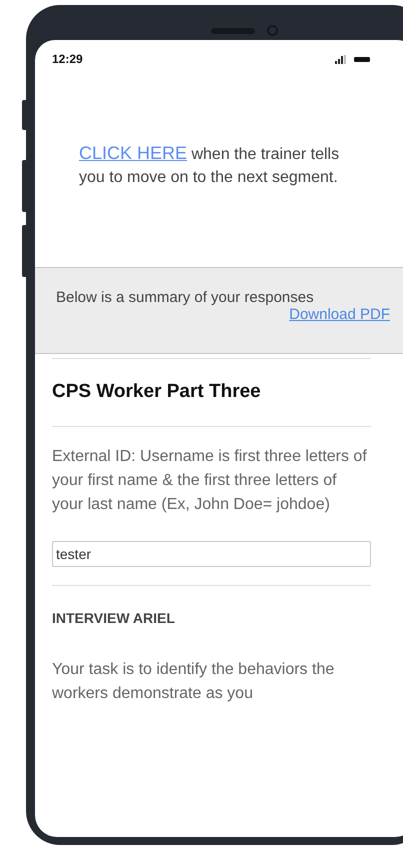  What do you see at coordinates (362, 59) in the screenshot?
I see `battery-icon` at bounding box center [362, 59].